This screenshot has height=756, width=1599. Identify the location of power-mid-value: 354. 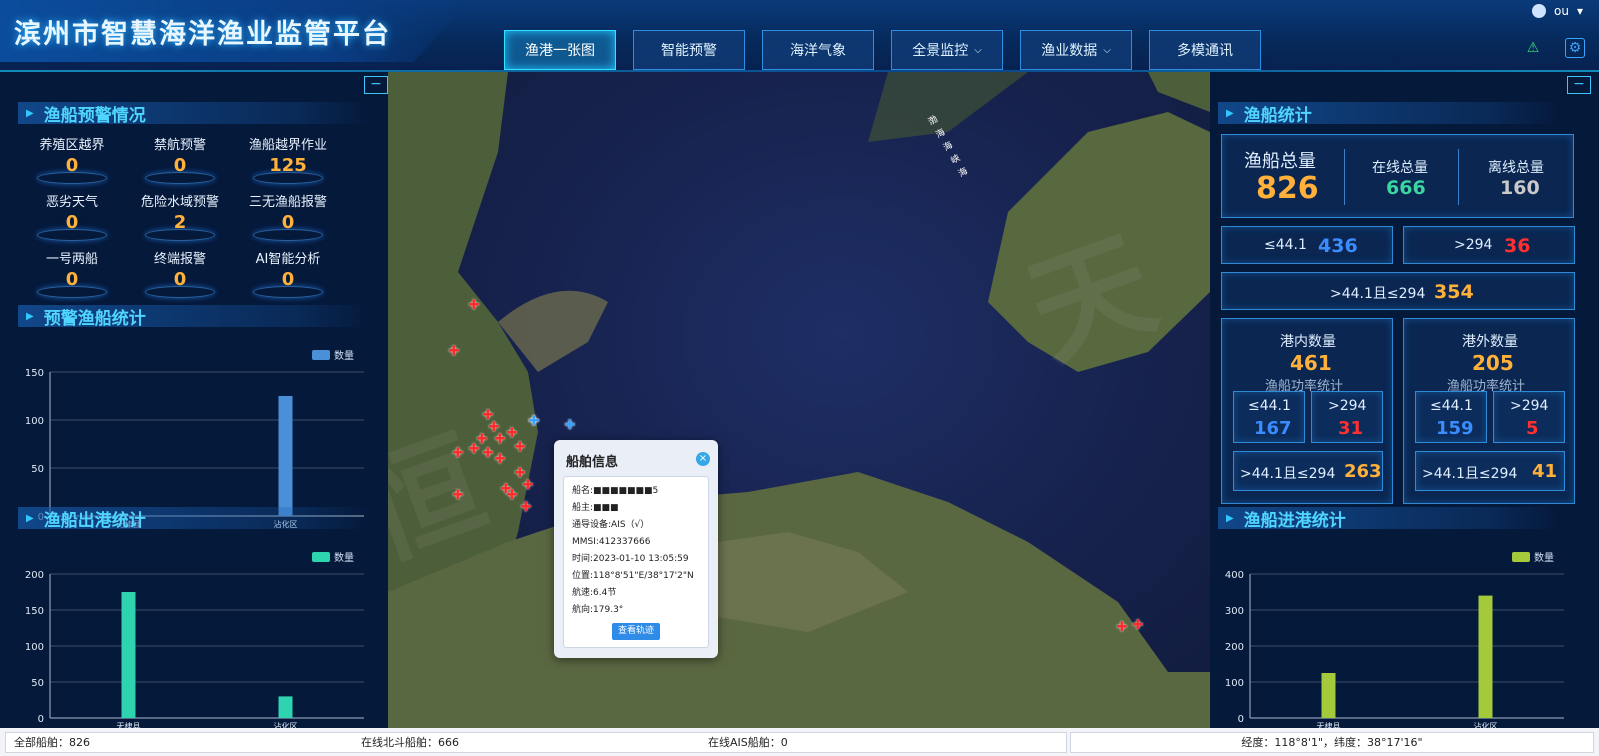
(1454, 292).